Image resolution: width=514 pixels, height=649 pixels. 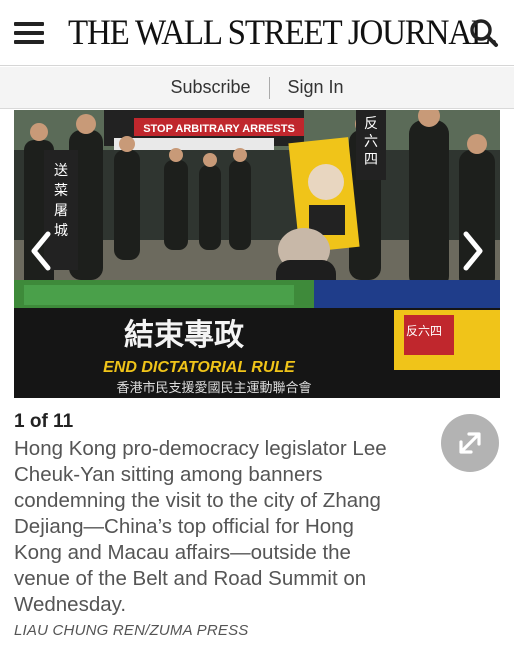 What do you see at coordinates (184, 335) in the screenshot?
I see `banner-chinese-text: 結束專政` at bounding box center [184, 335].